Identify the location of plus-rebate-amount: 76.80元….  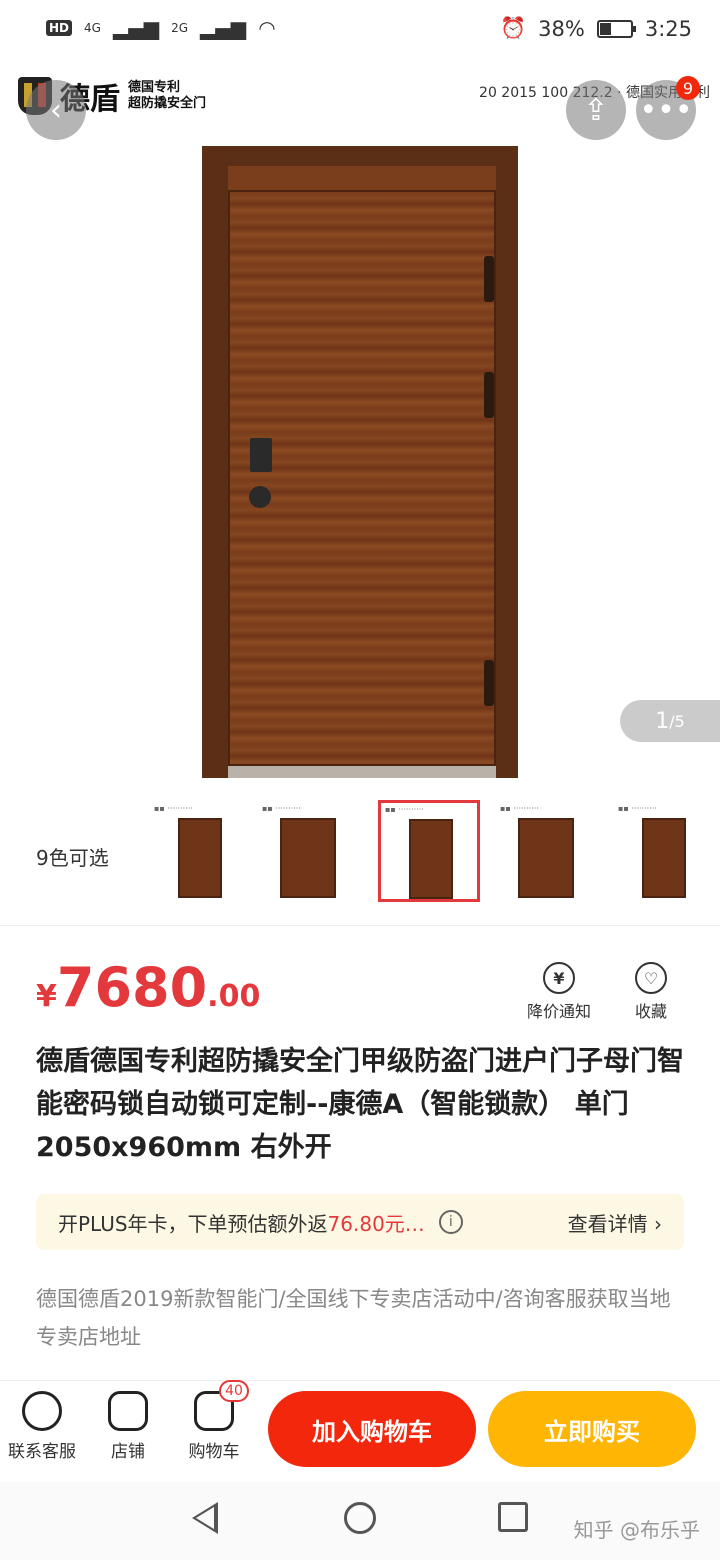
(376, 1223).